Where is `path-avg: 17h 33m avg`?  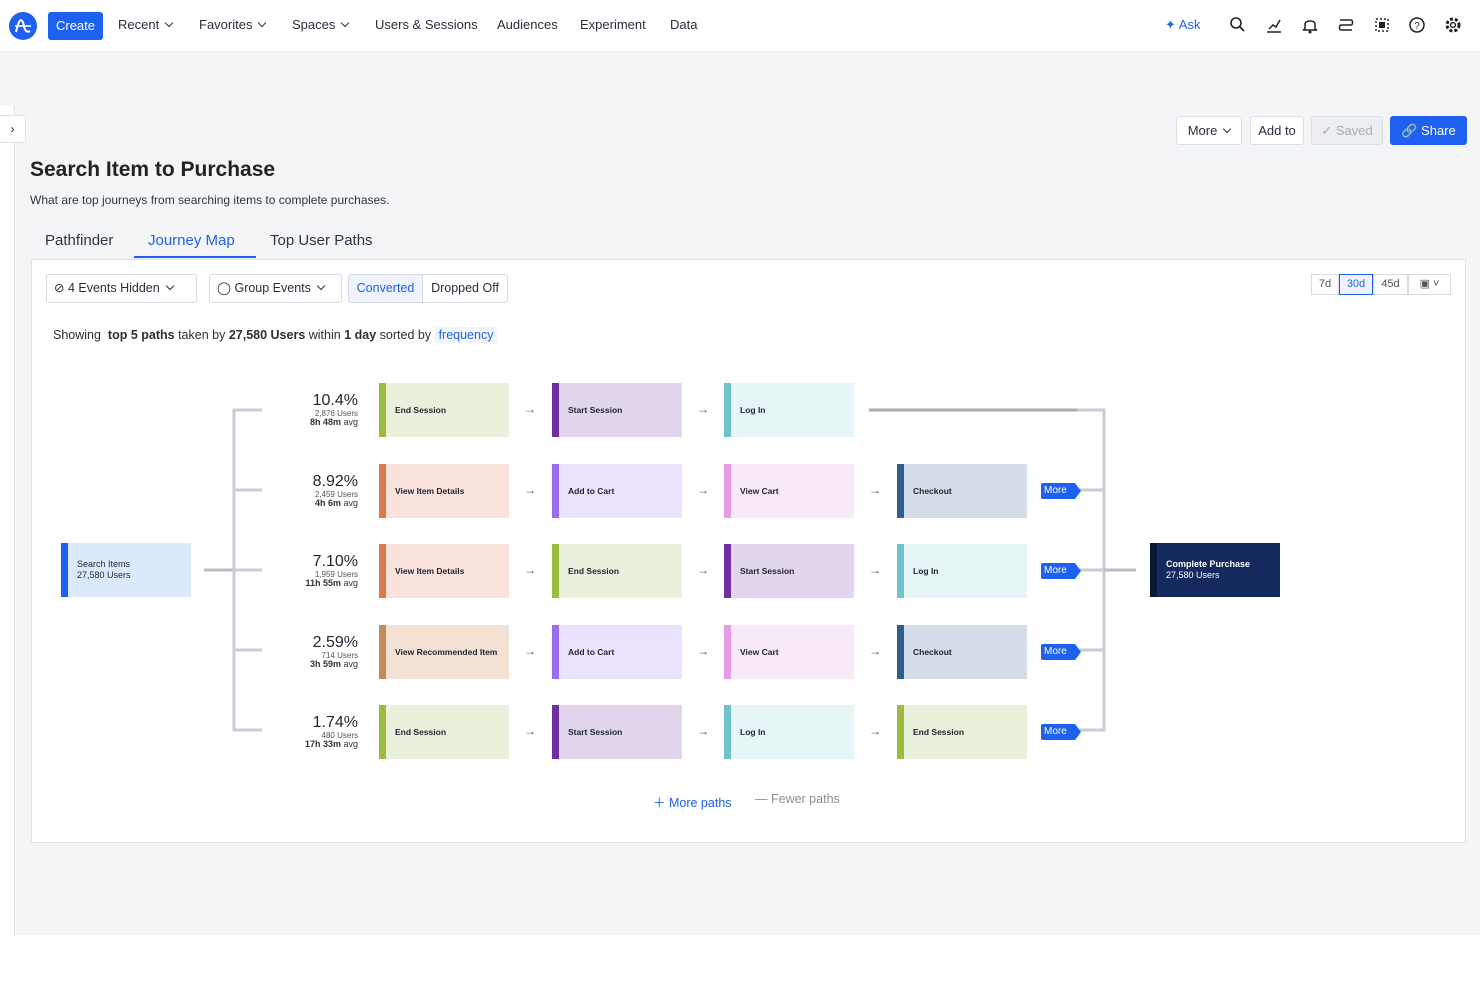
path-avg: 17h 33m avg is located at coordinates (324, 744).